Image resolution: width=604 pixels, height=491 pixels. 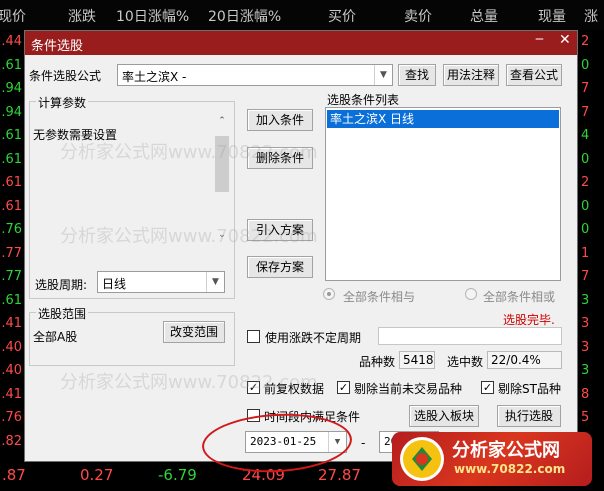 What do you see at coordinates (585, 182) in the screenshot?
I see `table-cell: 2` at bounding box center [585, 182].